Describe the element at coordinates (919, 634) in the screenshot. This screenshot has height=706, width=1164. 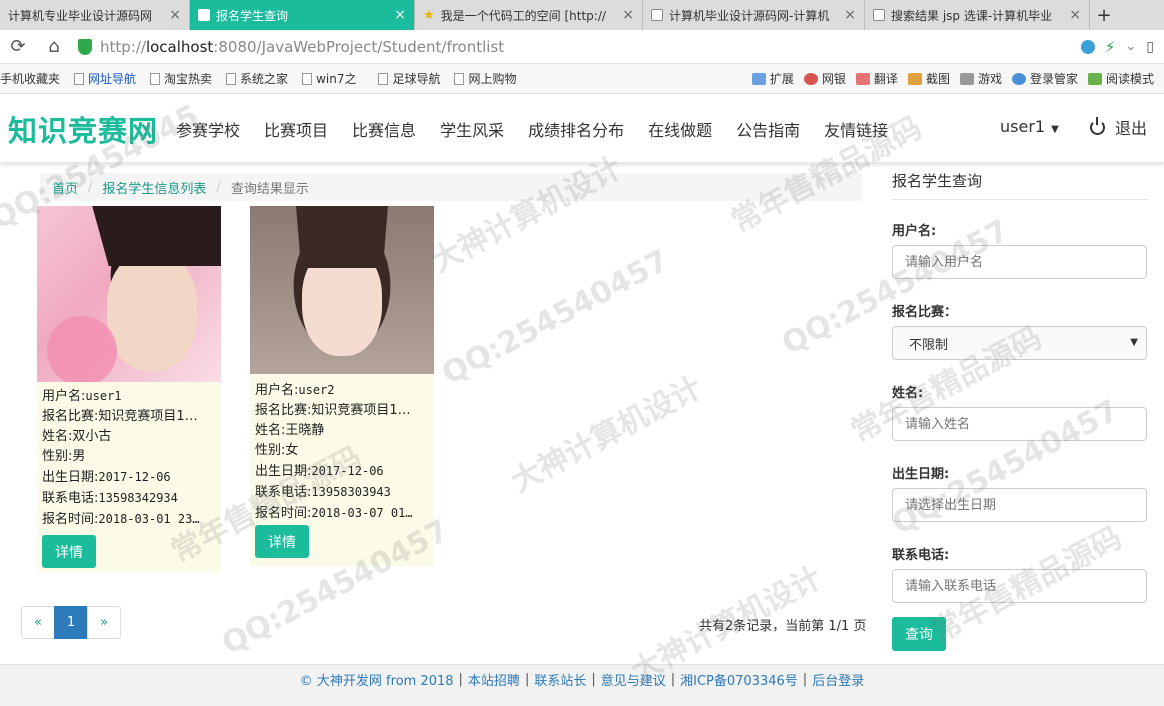
I see `query-button: 查询` at that location.